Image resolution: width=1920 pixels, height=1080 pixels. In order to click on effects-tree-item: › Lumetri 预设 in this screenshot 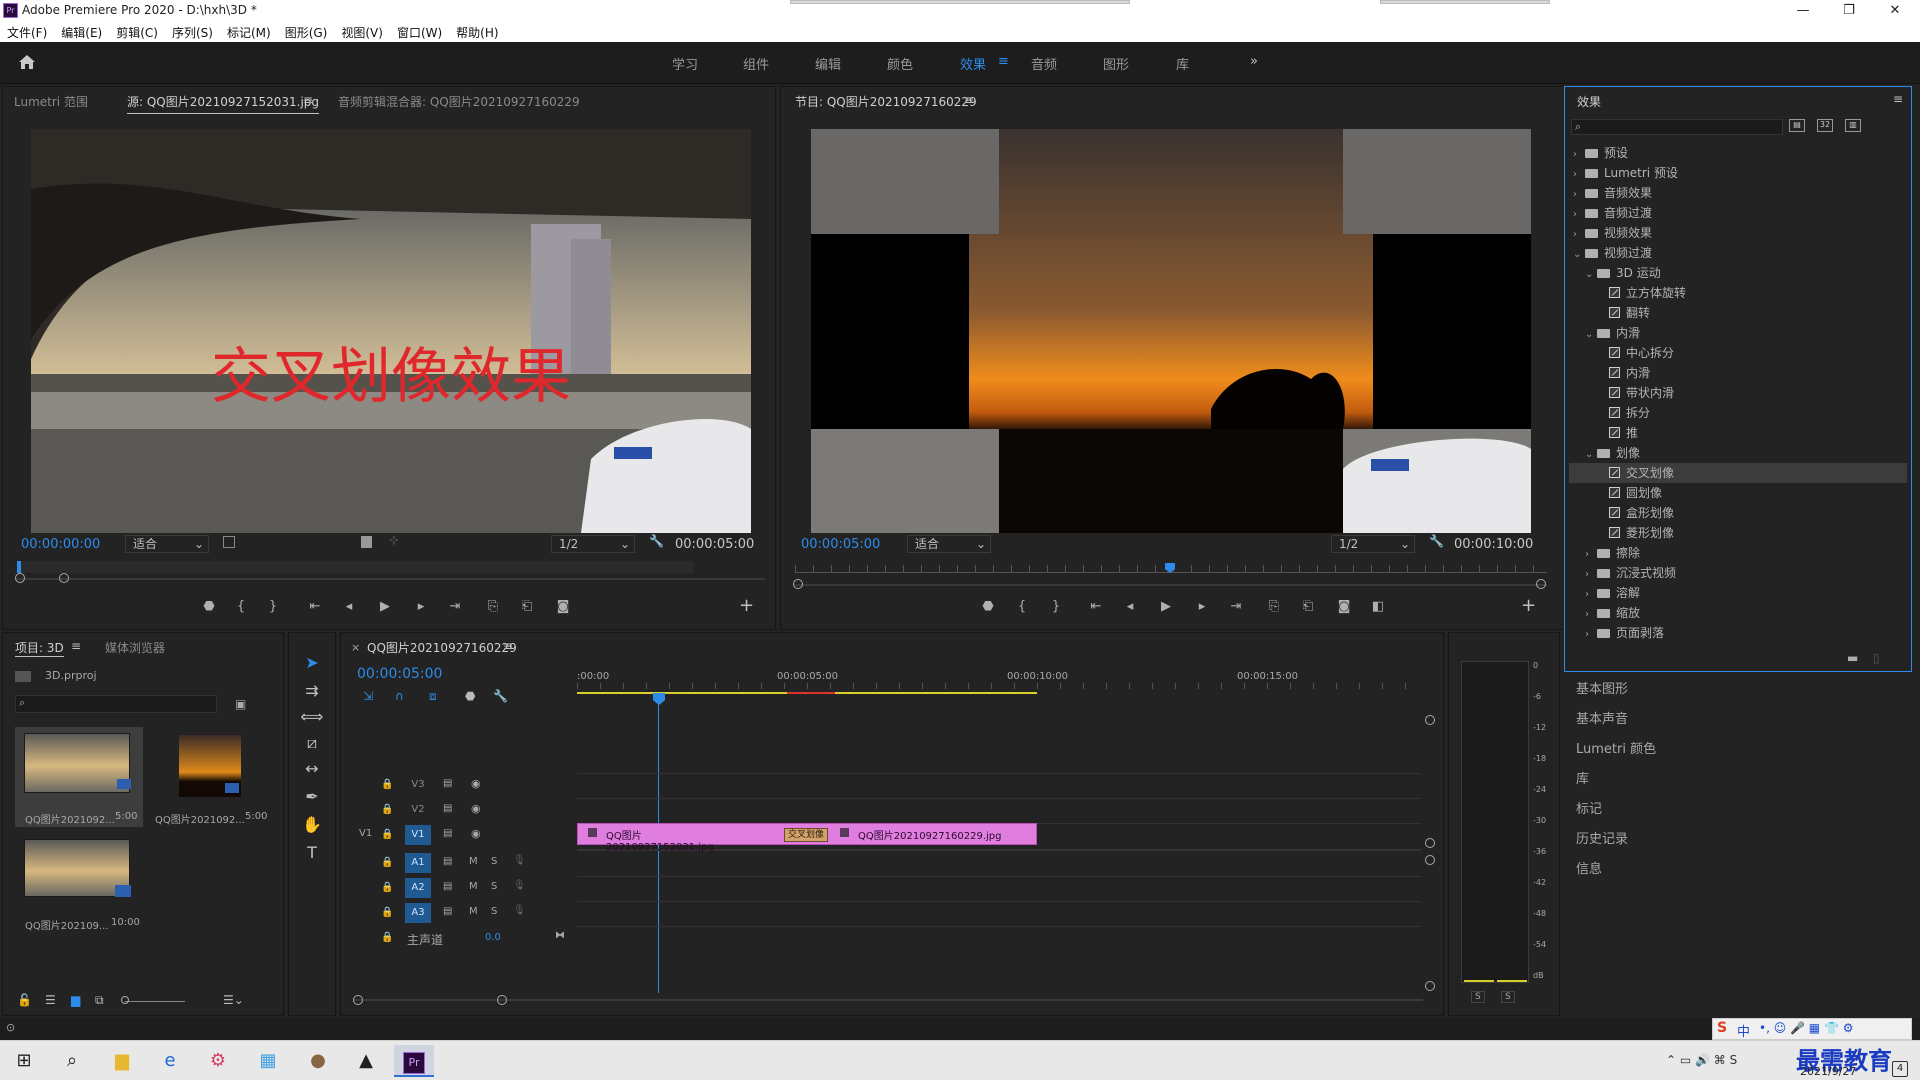, I will do `click(1738, 173)`.